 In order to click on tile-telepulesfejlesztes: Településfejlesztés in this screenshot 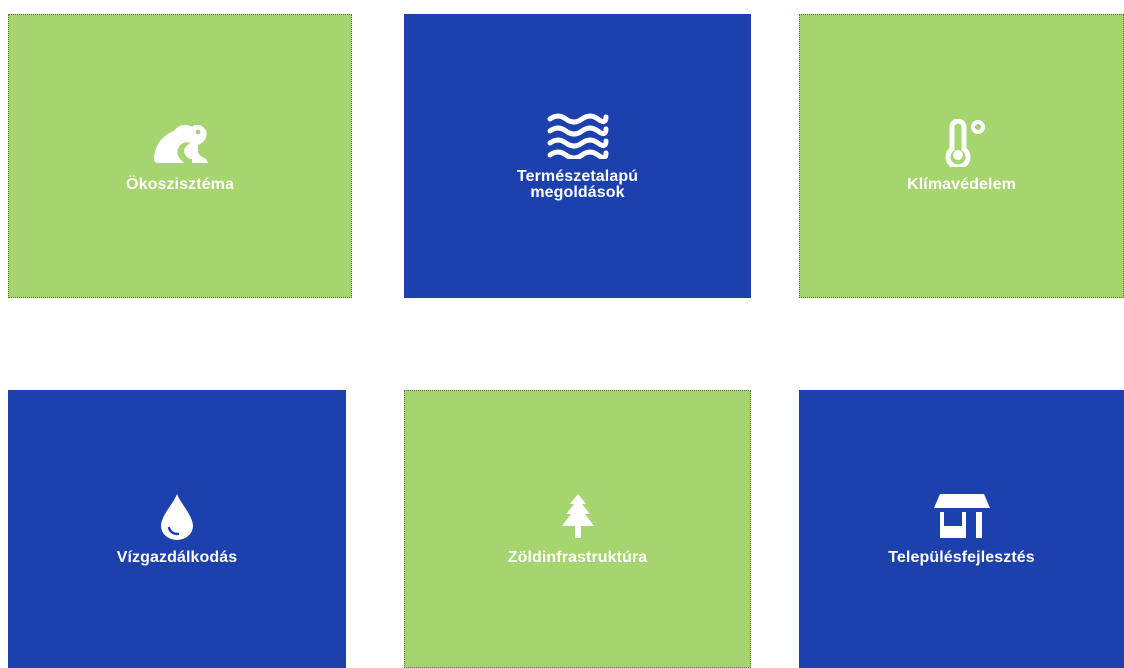, I will do `click(961, 529)`.